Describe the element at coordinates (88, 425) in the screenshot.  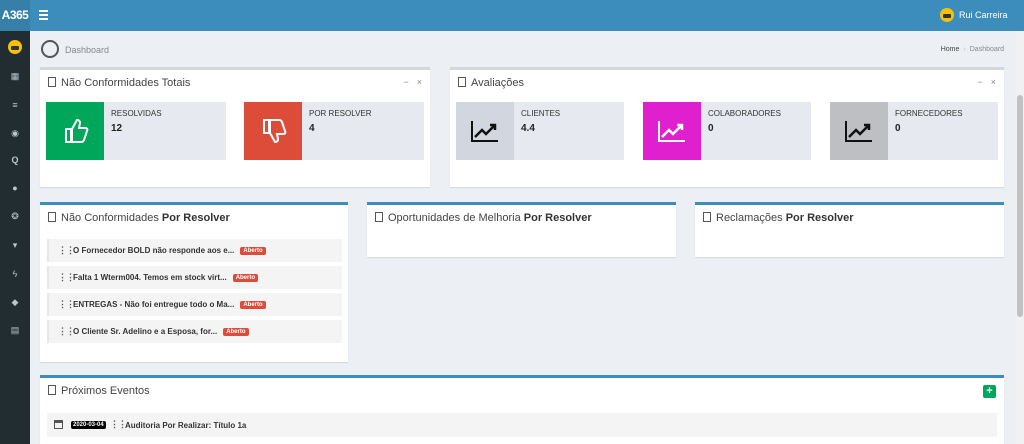
I see `event-date: 2020-03-04` at that location.